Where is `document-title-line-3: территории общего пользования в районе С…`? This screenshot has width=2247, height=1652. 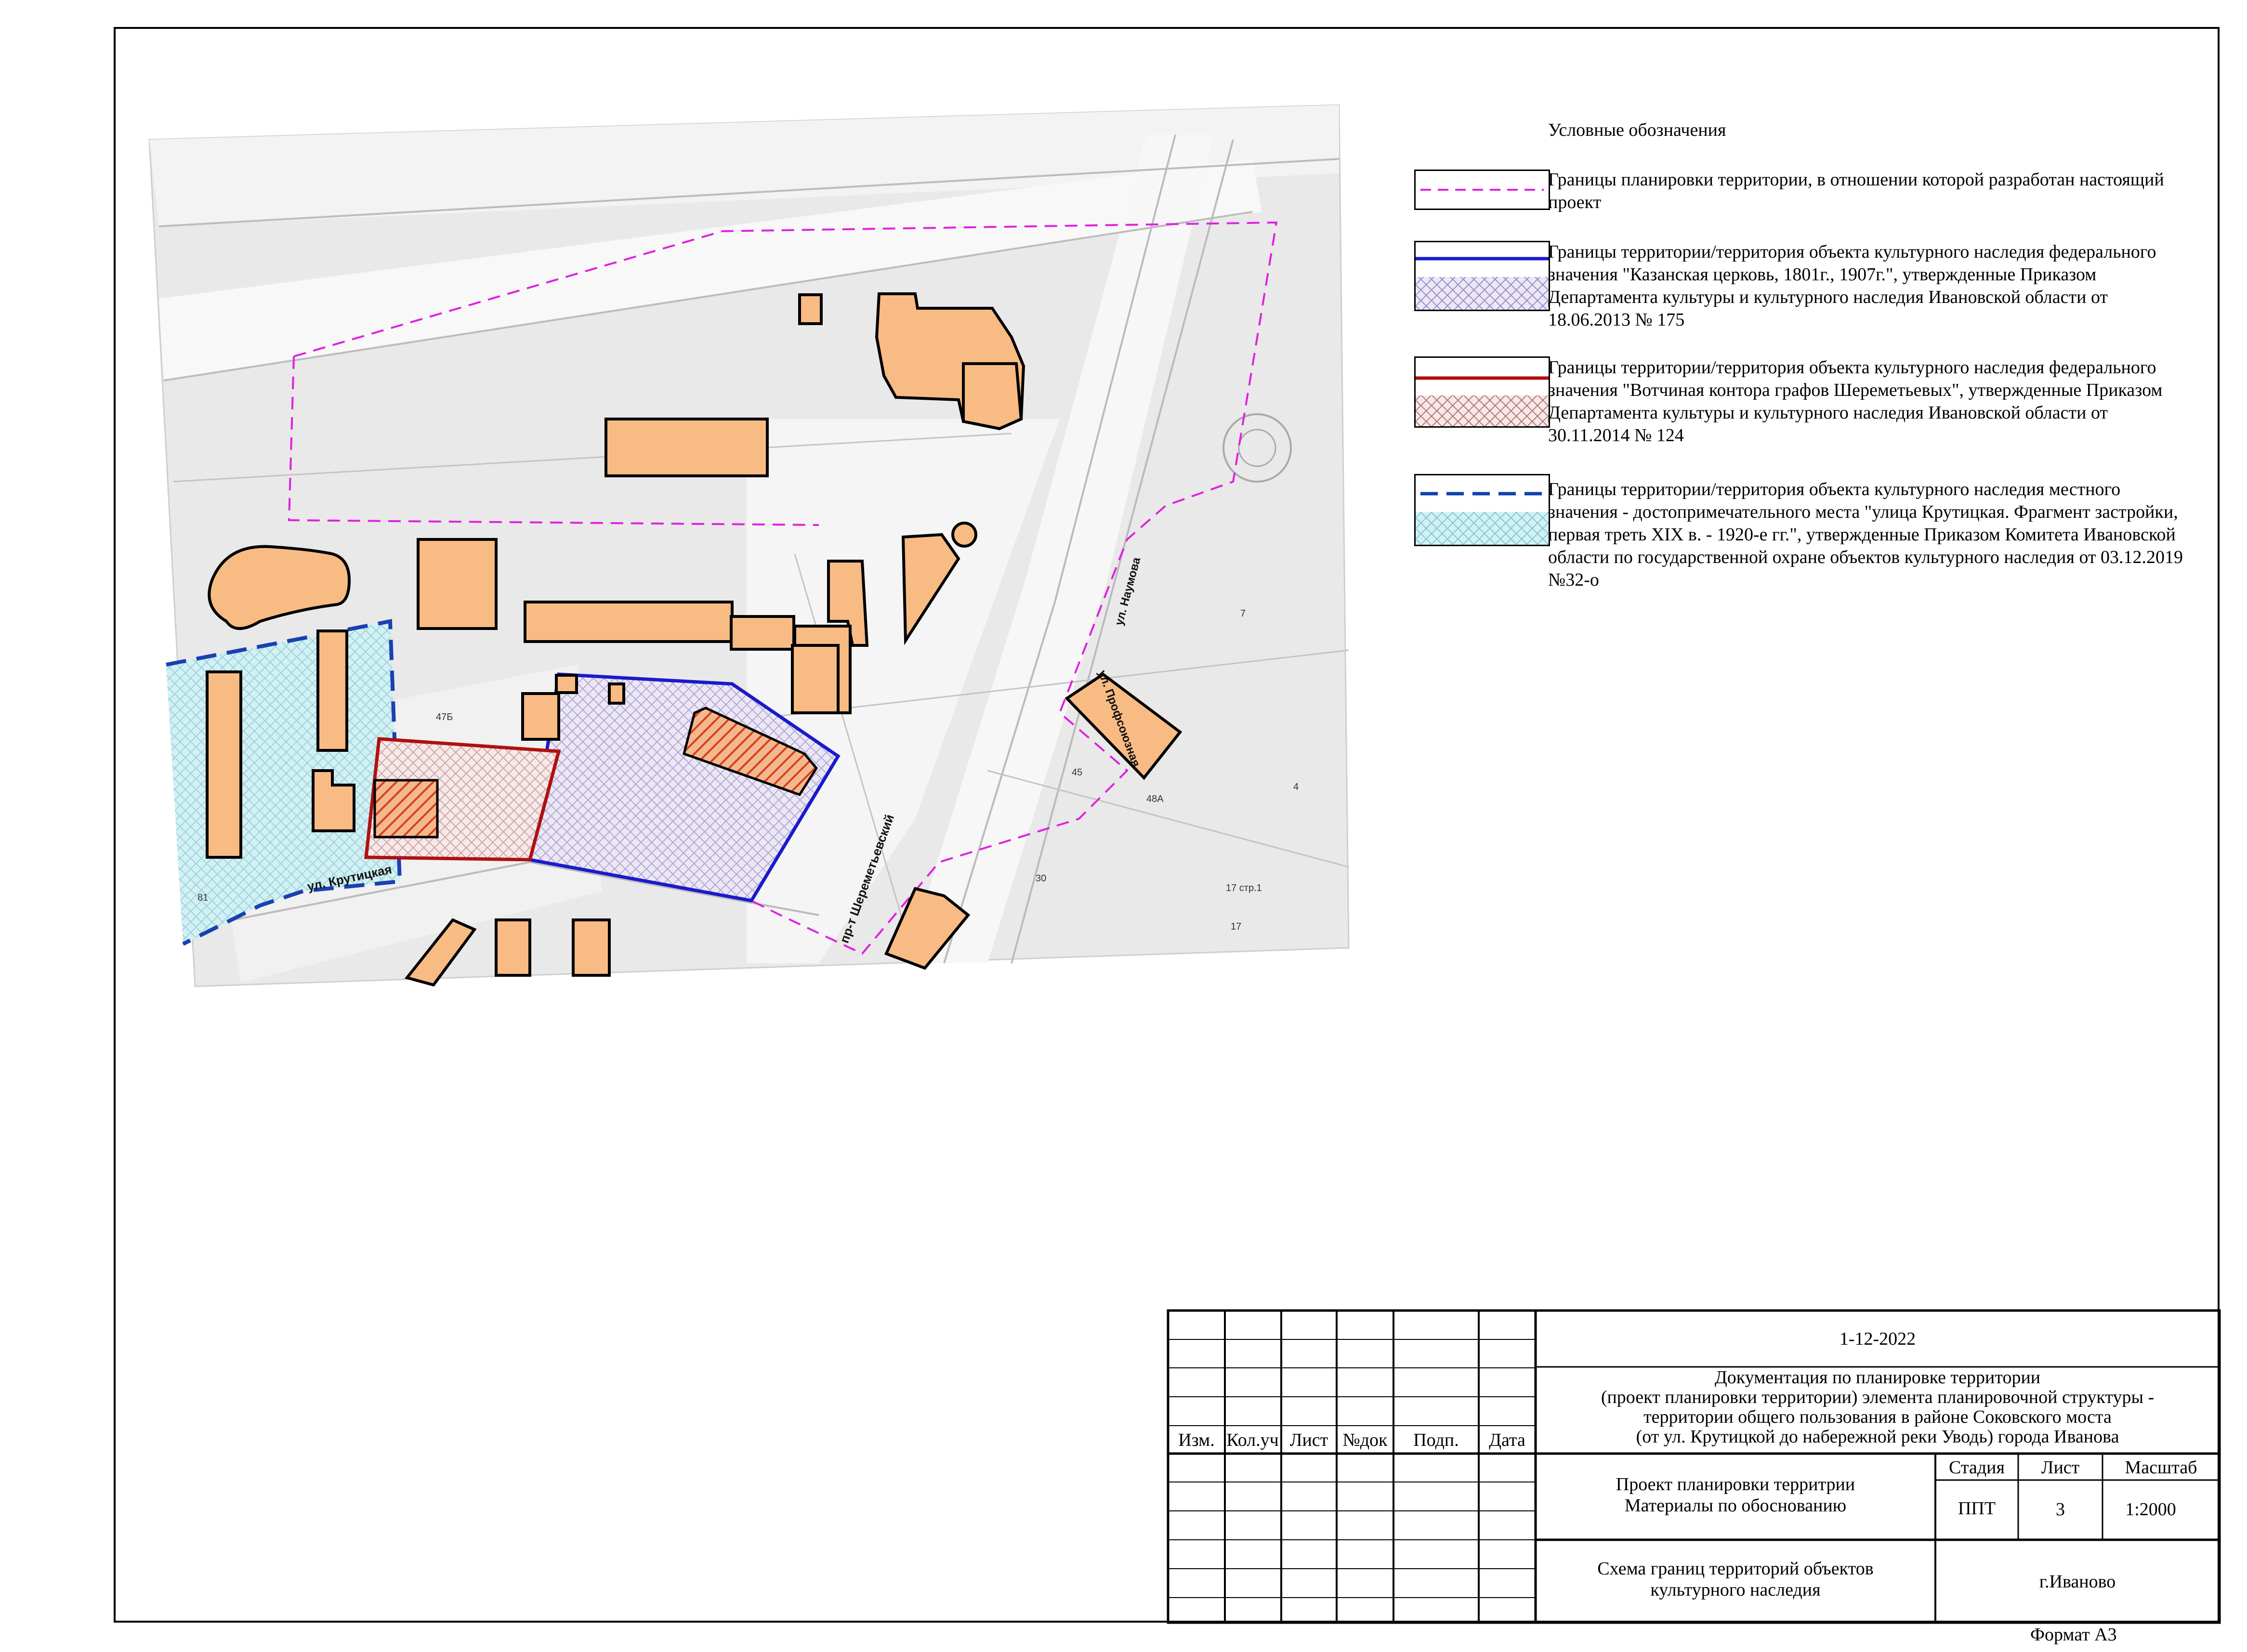
document-title-line-3: территории общего пользования в районе С… is located at coordinates (1877, 1417).